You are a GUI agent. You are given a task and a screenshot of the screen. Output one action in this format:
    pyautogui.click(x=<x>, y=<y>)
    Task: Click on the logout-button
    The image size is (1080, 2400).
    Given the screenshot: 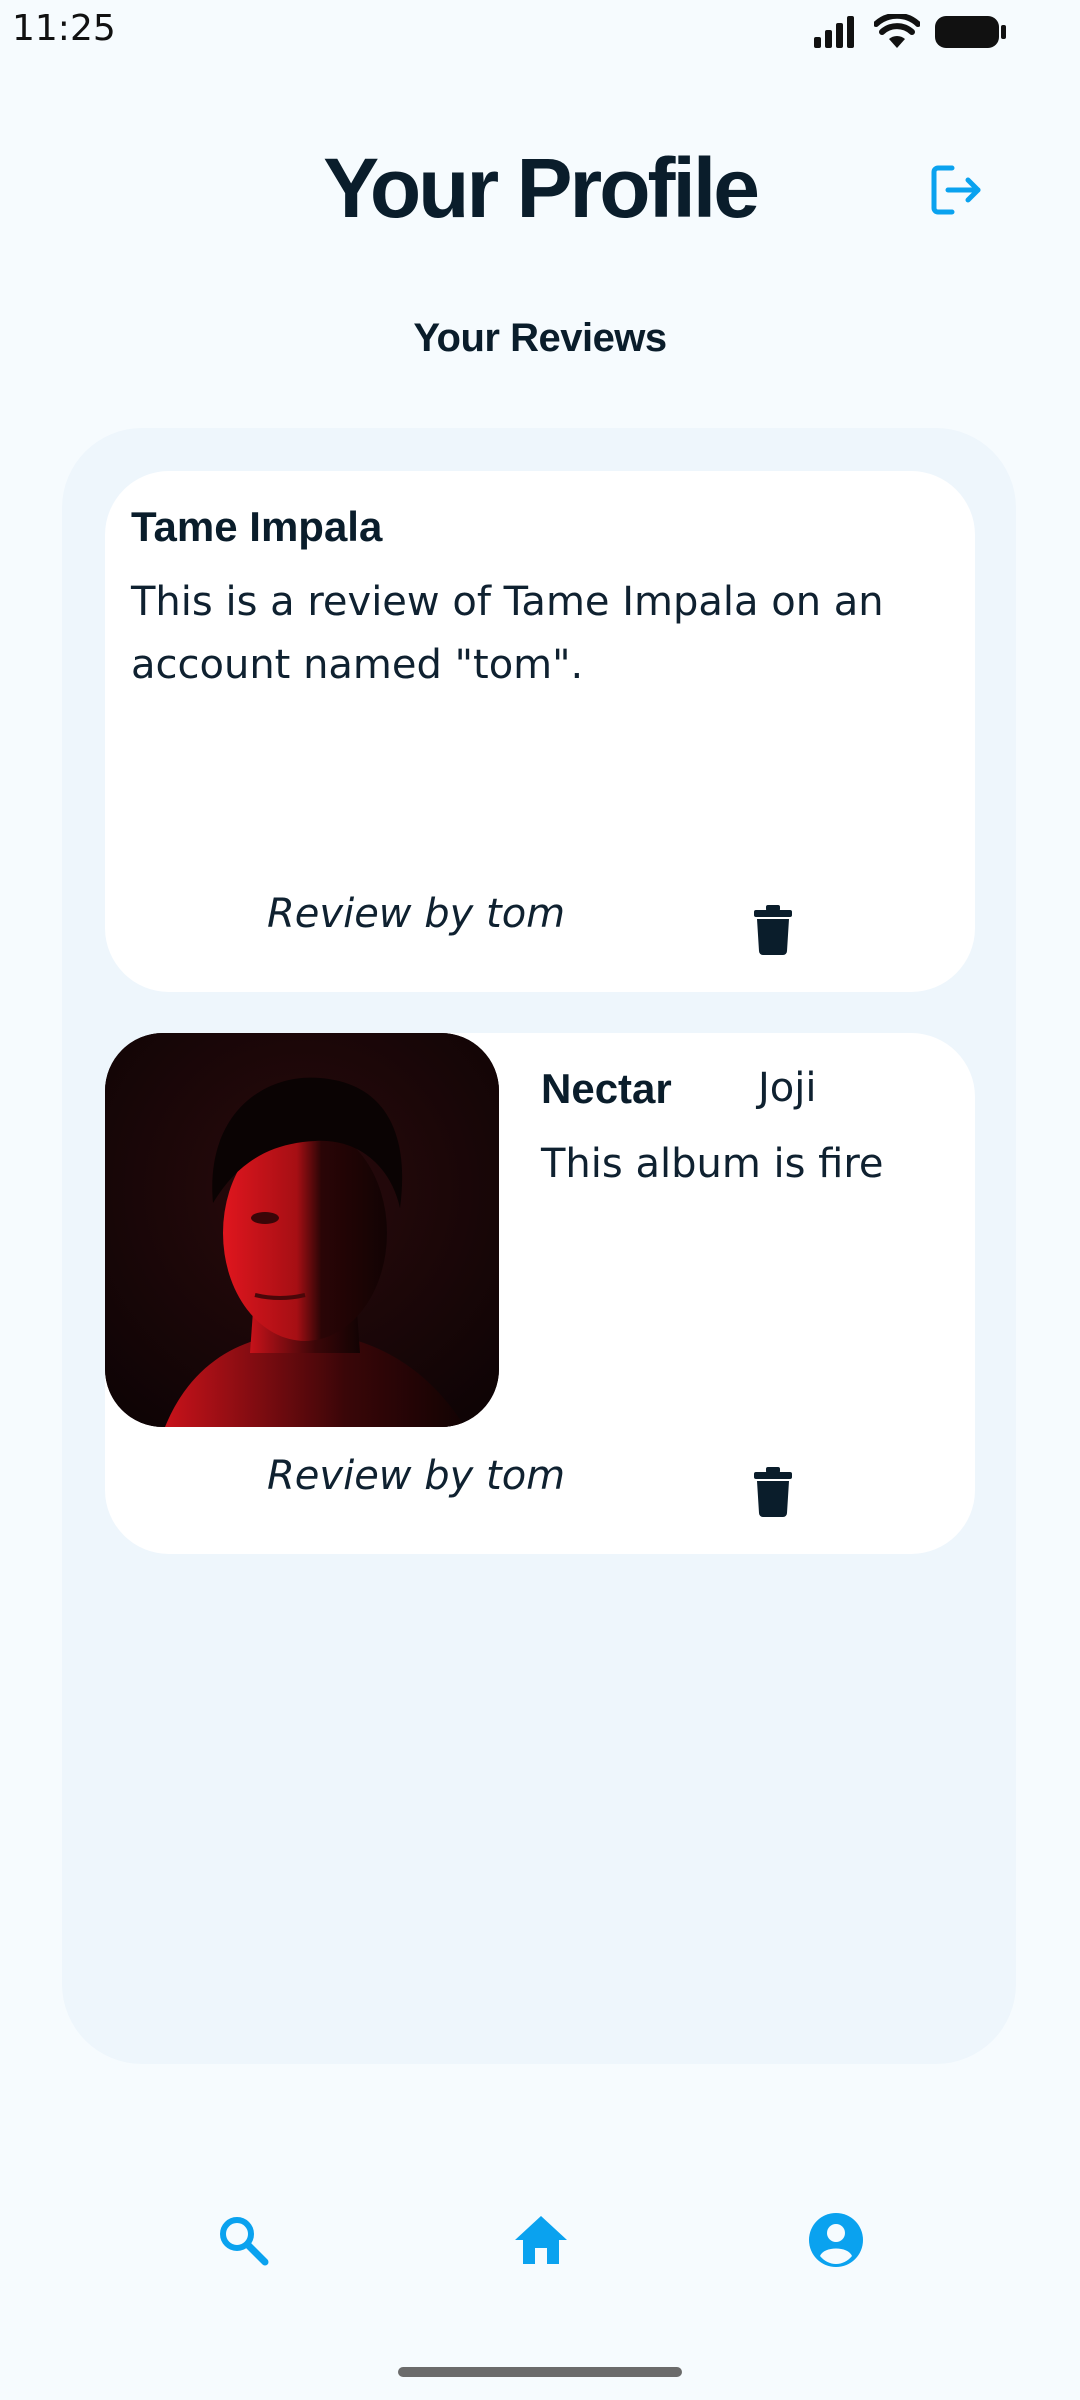 What is the action you would take?
    pyautogui.click(x=956, y=190)
    